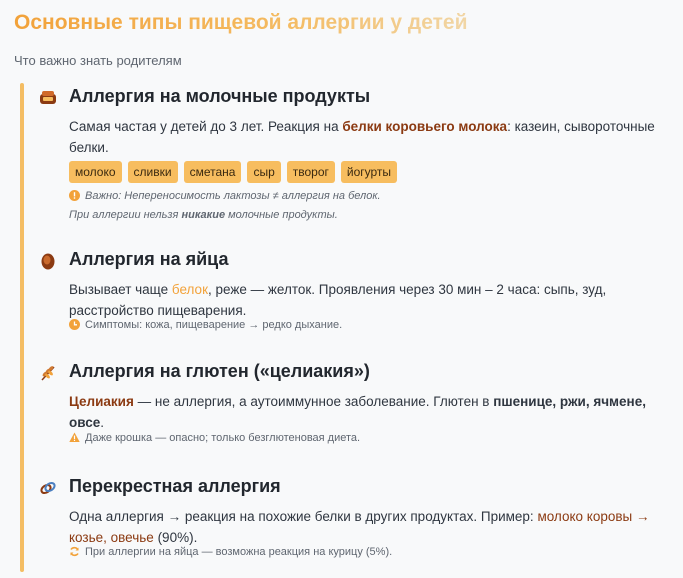 The image size is (683, 578). Describe the element at coordinates (264, 172) in the screenshot. I see `tag-cheese: сыр` at that location.